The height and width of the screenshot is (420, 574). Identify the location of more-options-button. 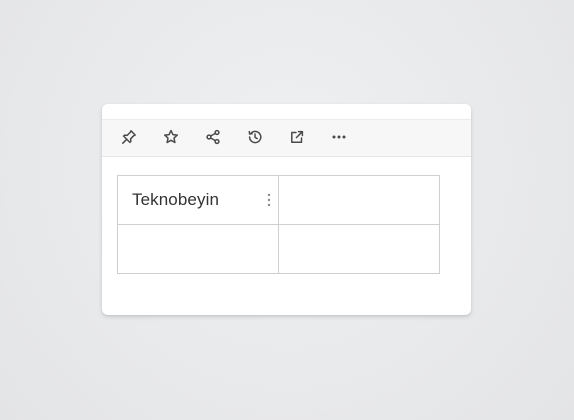
(339, 139).